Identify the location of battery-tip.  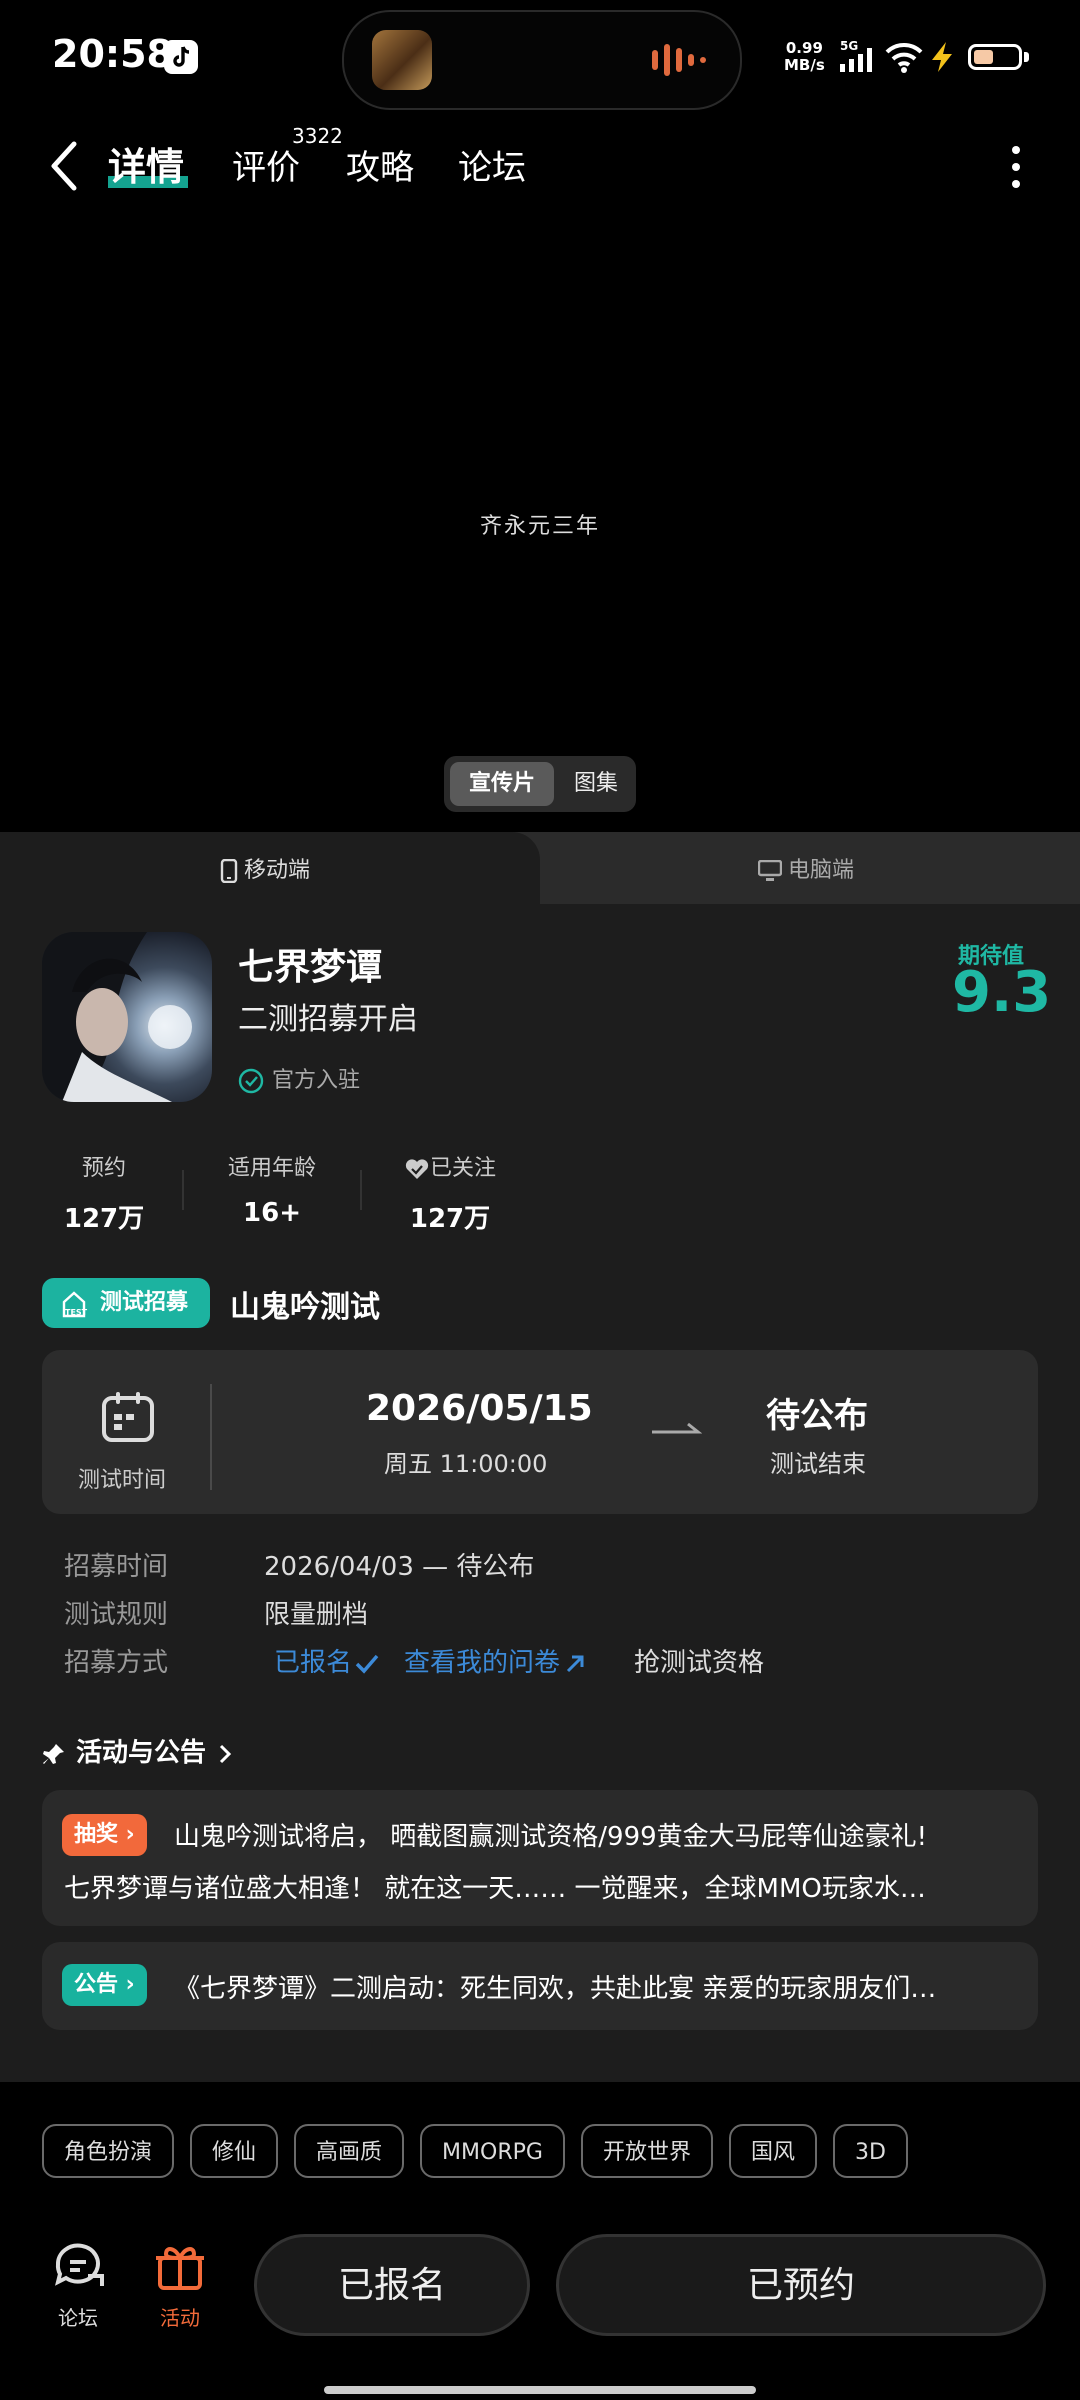
(1026, 57).